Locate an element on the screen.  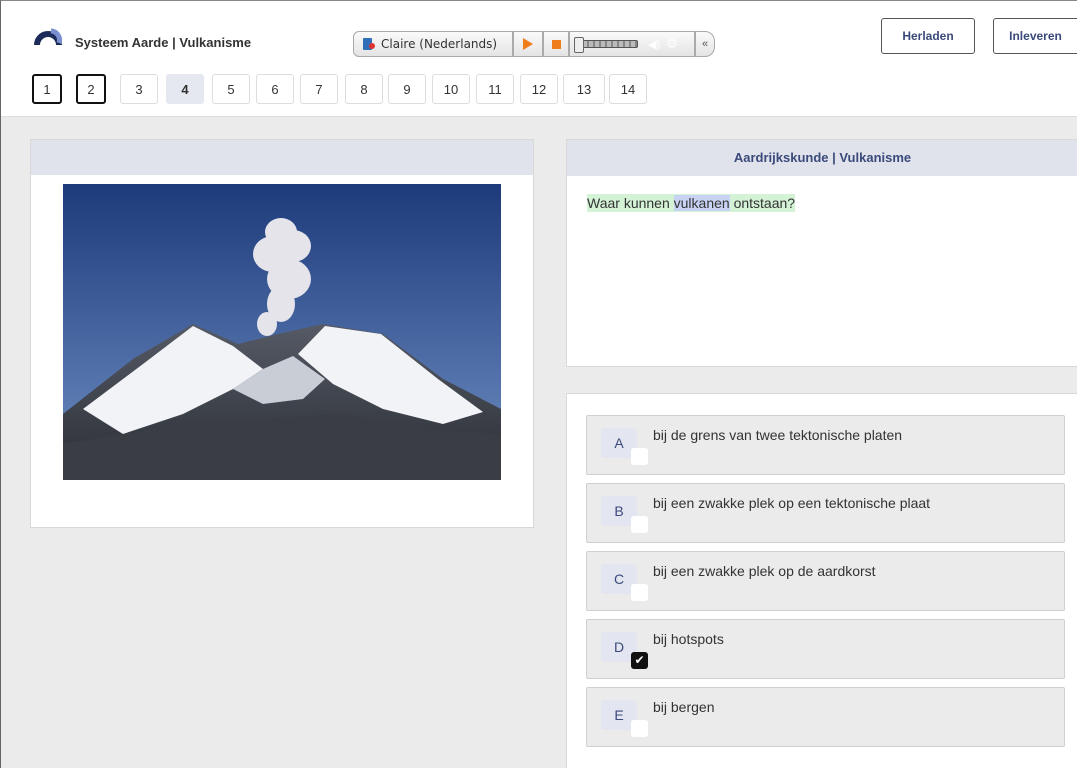
tts-collapse-button: « is located at coordinates (705, 44).